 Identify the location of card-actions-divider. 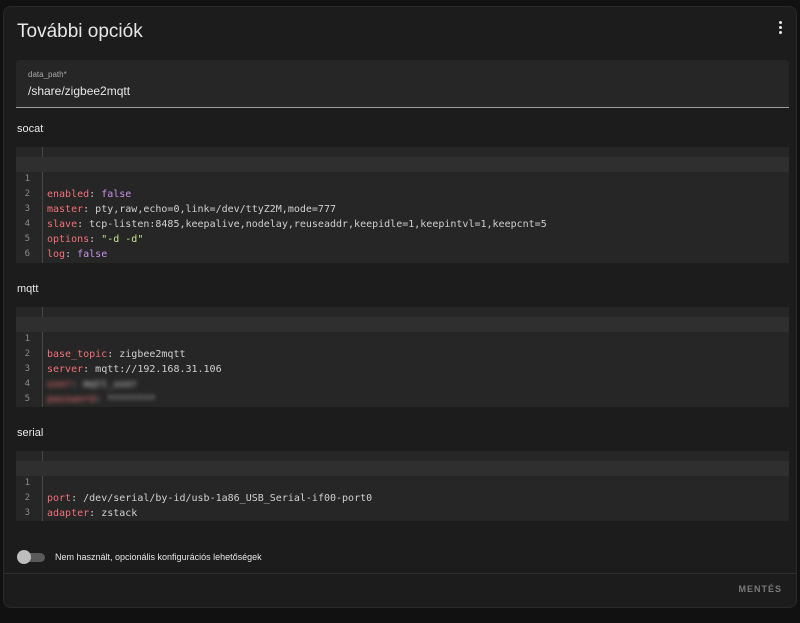
(400, 573).